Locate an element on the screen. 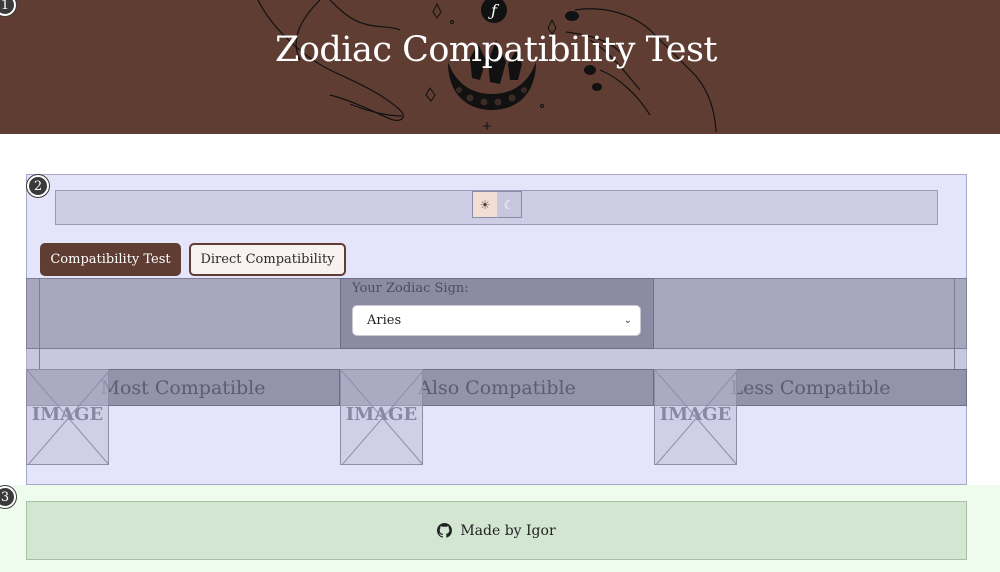  footer-credit: Made by Igor is located at coordinates (507, 531).